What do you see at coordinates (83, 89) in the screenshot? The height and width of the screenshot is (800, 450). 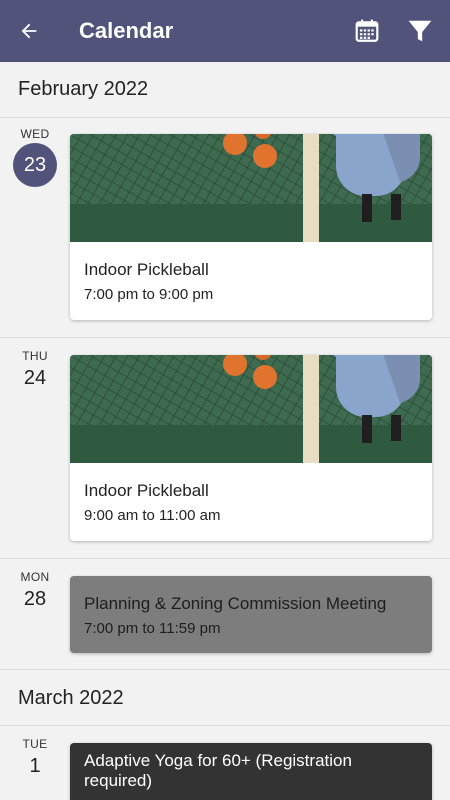 I see `month-header: February 2022` at bounding box center [83, 89].